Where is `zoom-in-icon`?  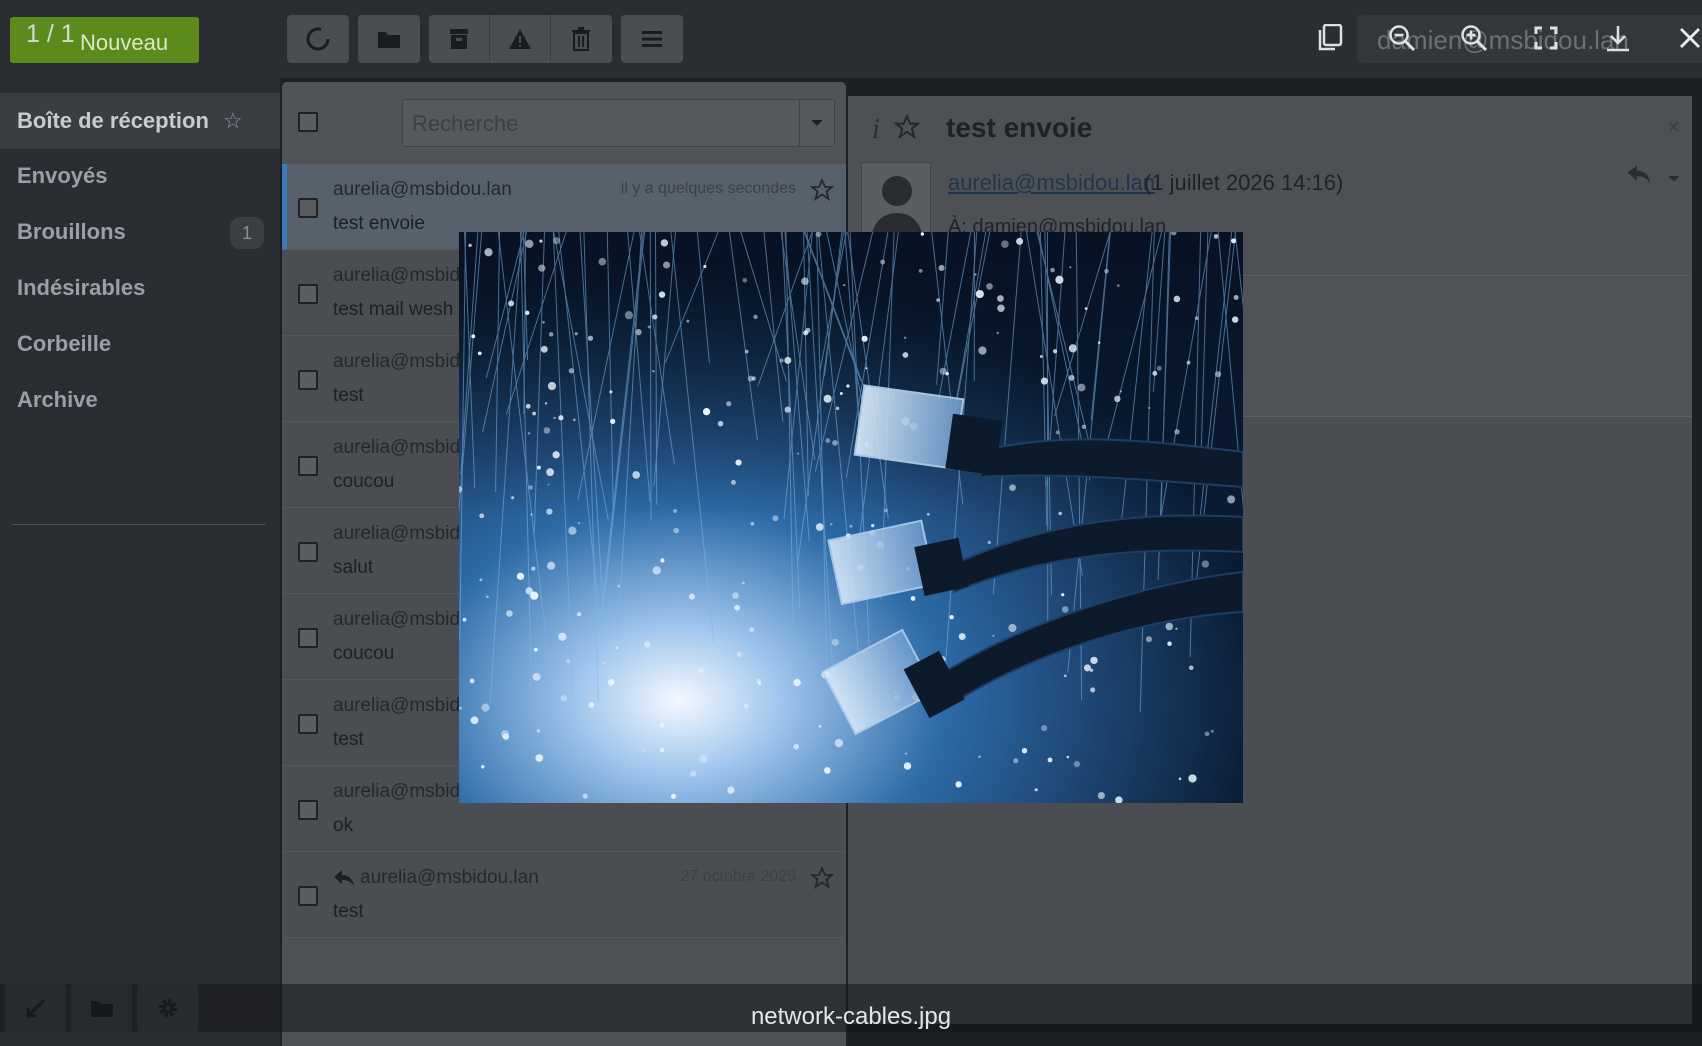 zoom-in-icon is located at coordinates (1474, 38).